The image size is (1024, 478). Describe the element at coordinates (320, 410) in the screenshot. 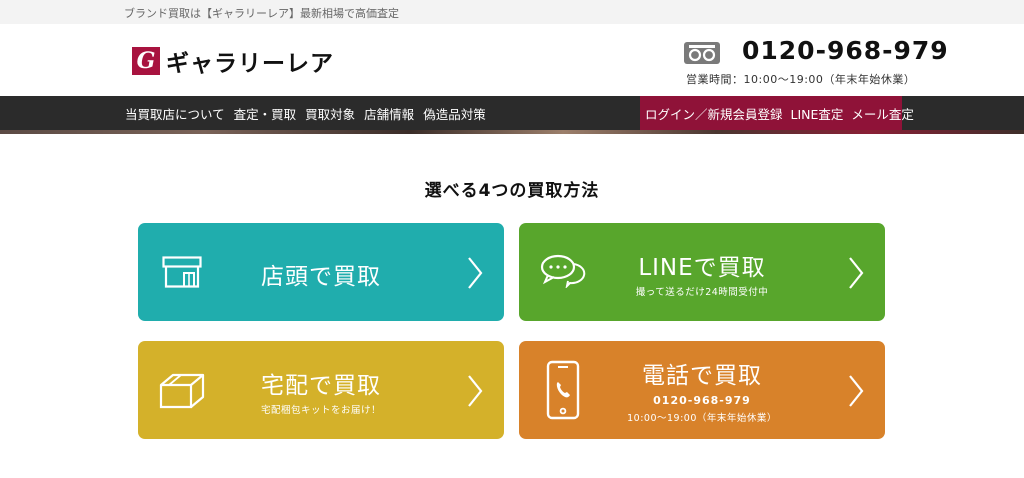

I see `delivery-card-subtitle: 宅配梱包キットをお届け！` at that location.